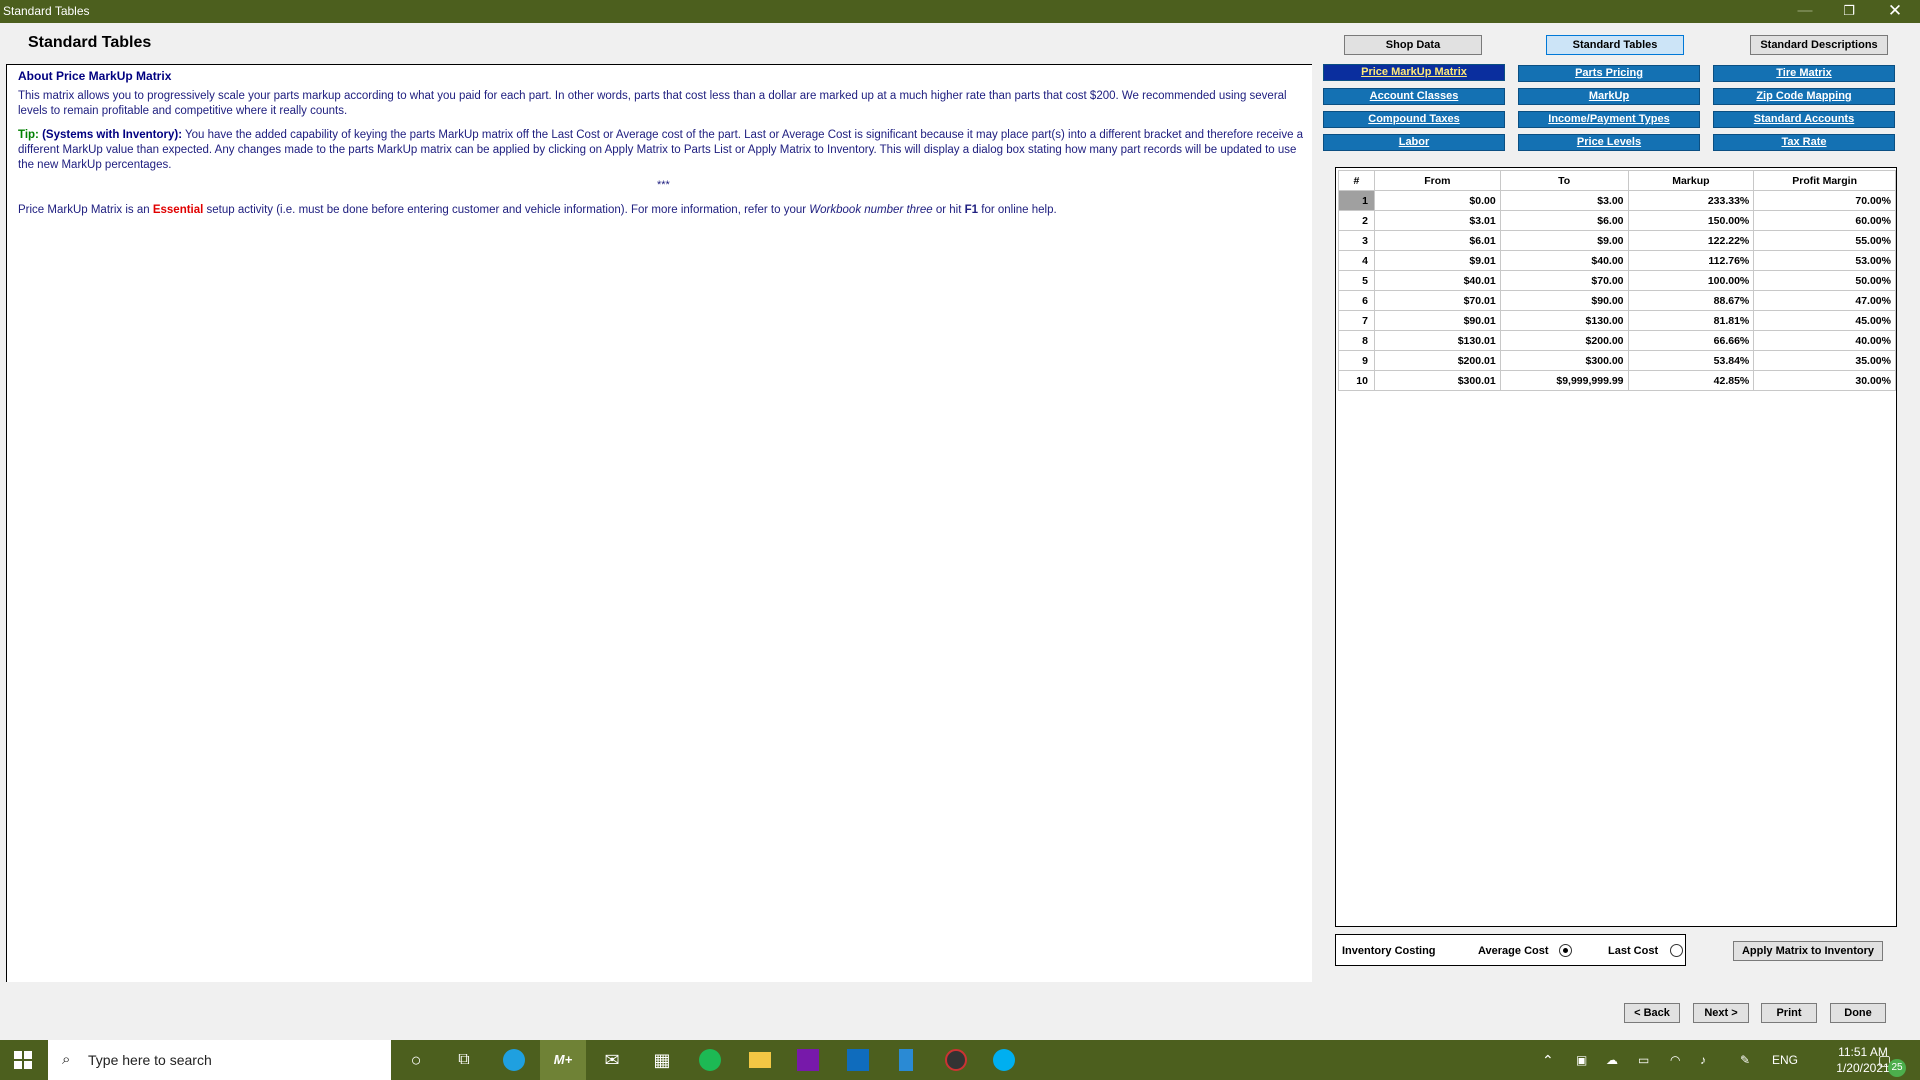 Image resolution: width=1920 pixels, height=1080 pixels. What do you see at coordinates (1824, 220) in the screenshot?
I see `cell-profit-margin: 60.00%` at bounding box center [1824, 220].